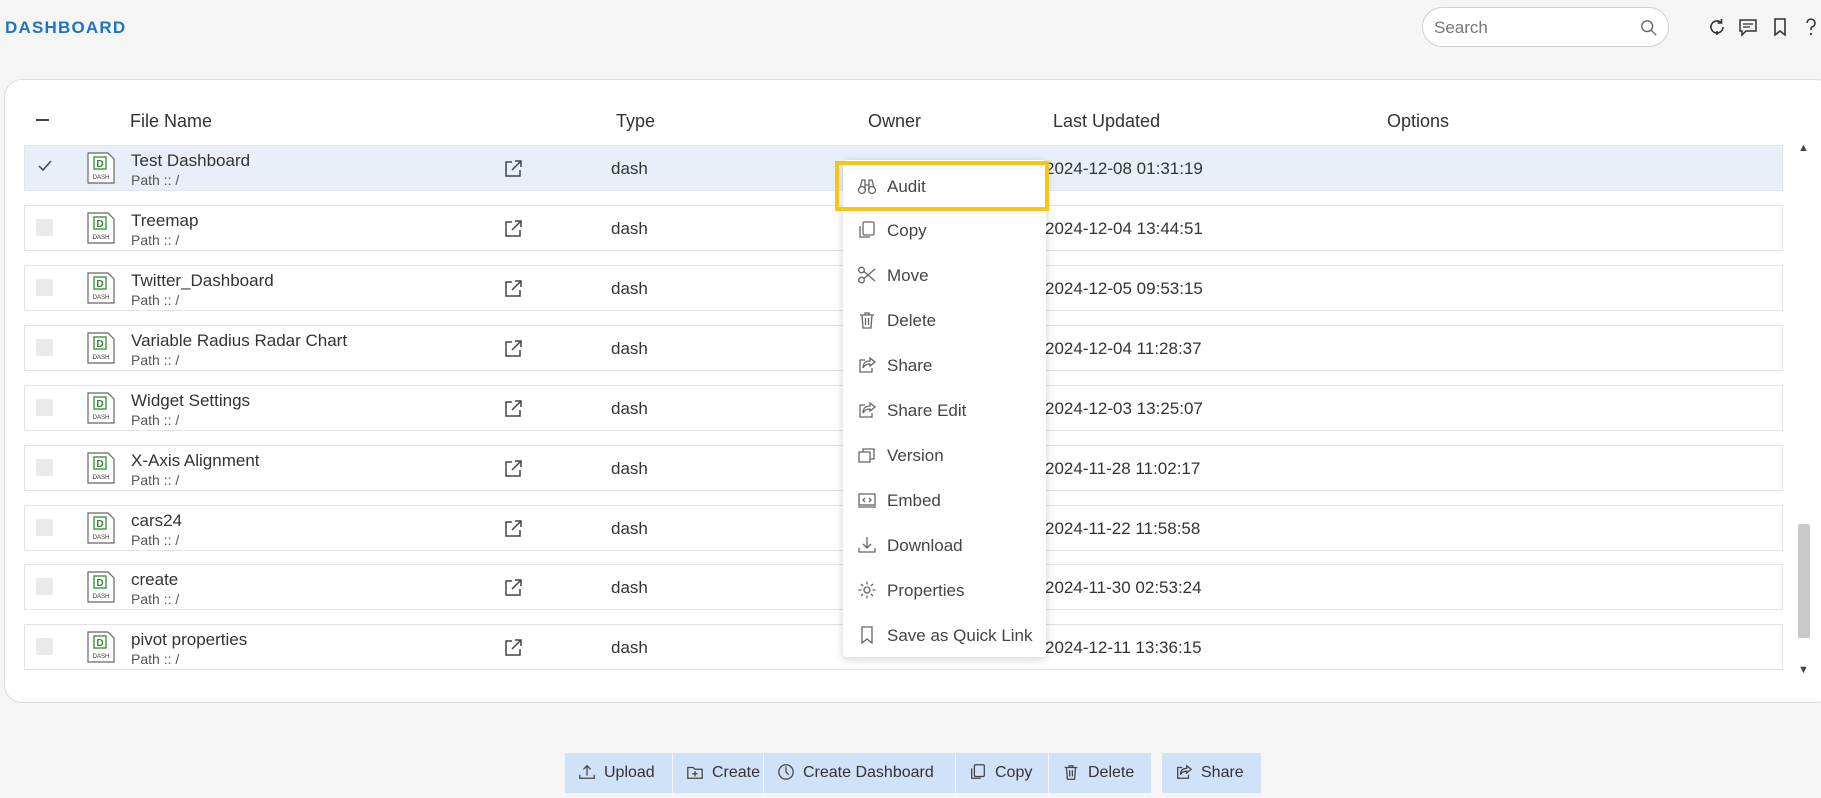 This screenshot has width=1821, height=798. Describe the element at coordinates (42, 120) in the screenshot. I see `select-all-toggle` at that location.